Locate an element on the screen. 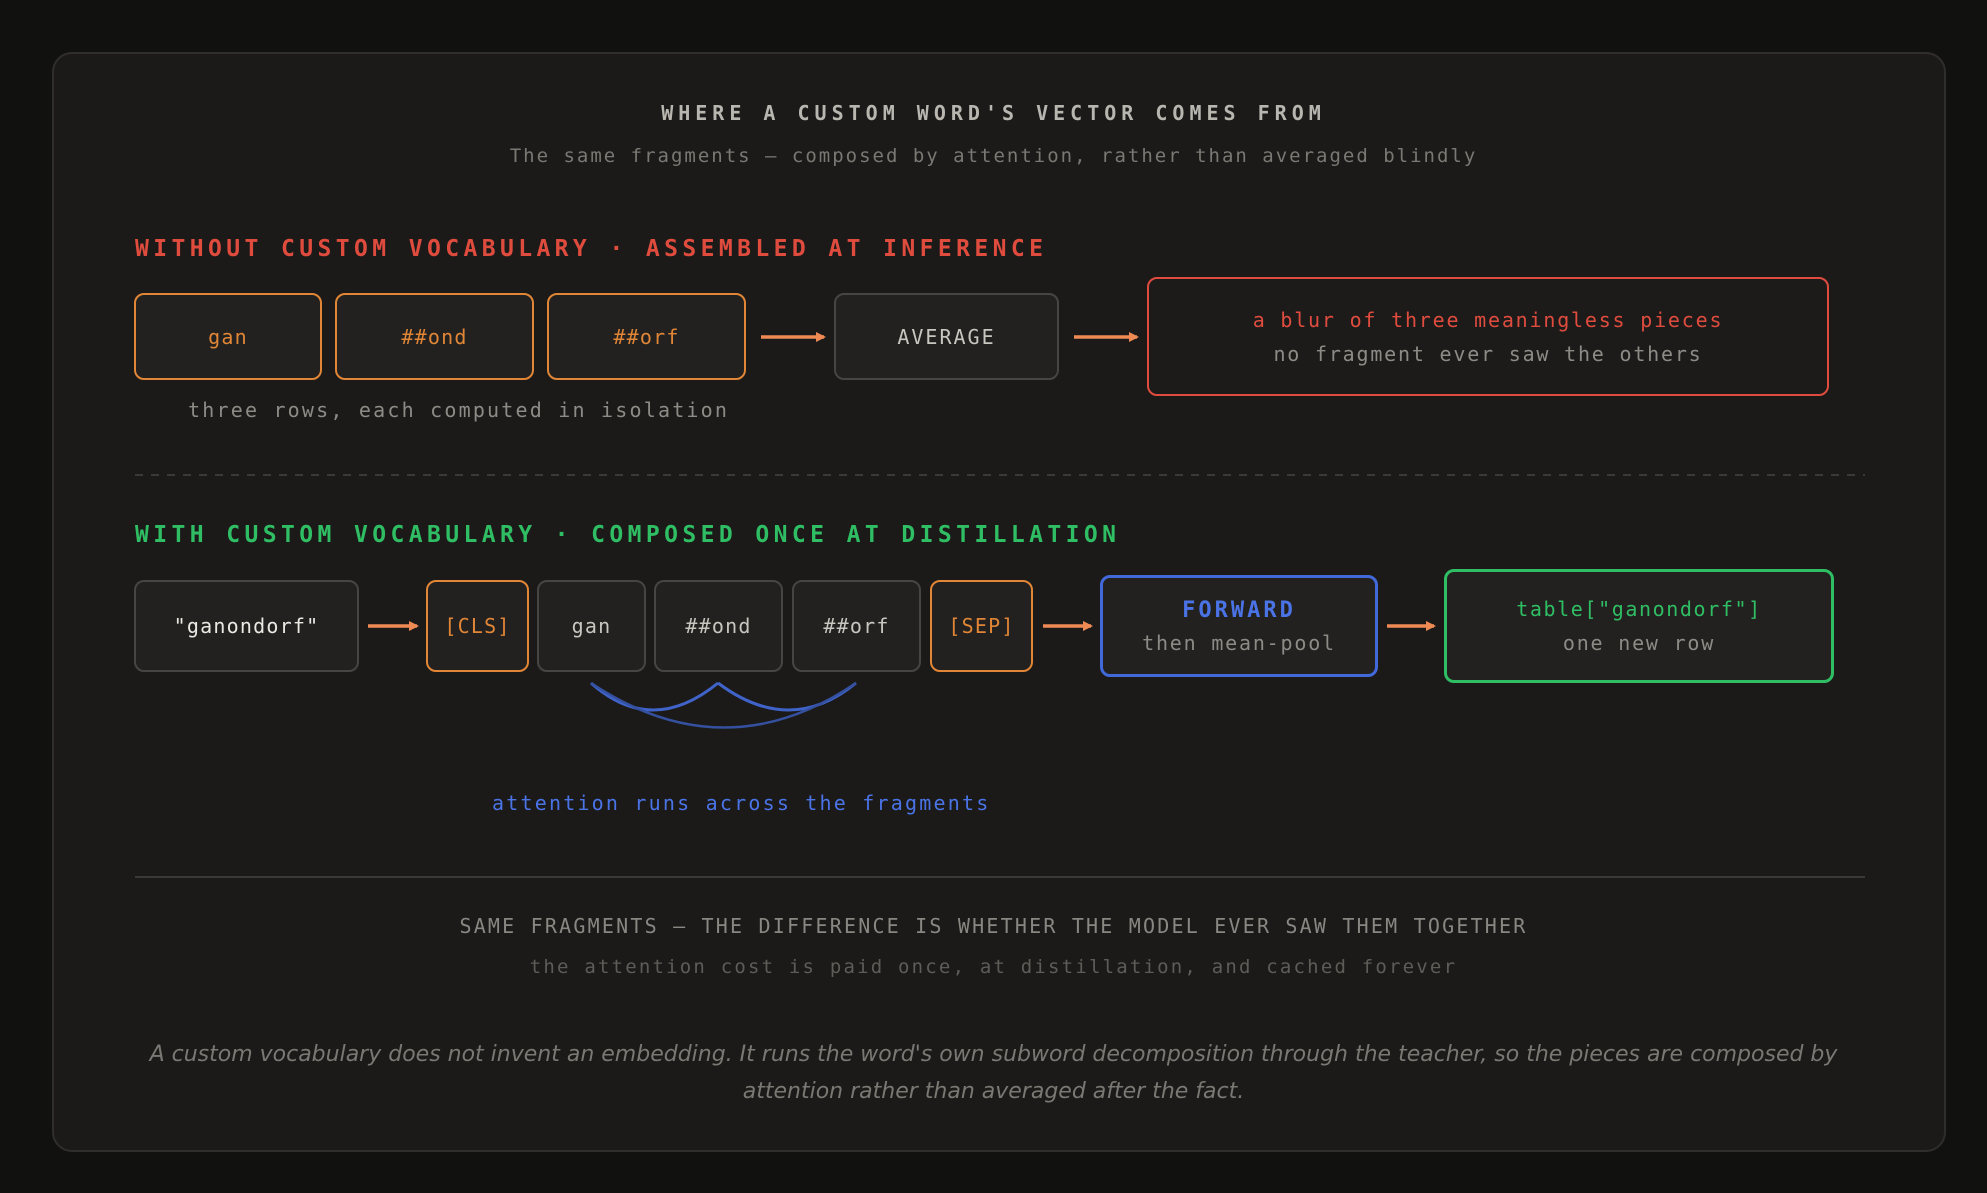  token-label: [SEP] is located at coordinates (981, 626).